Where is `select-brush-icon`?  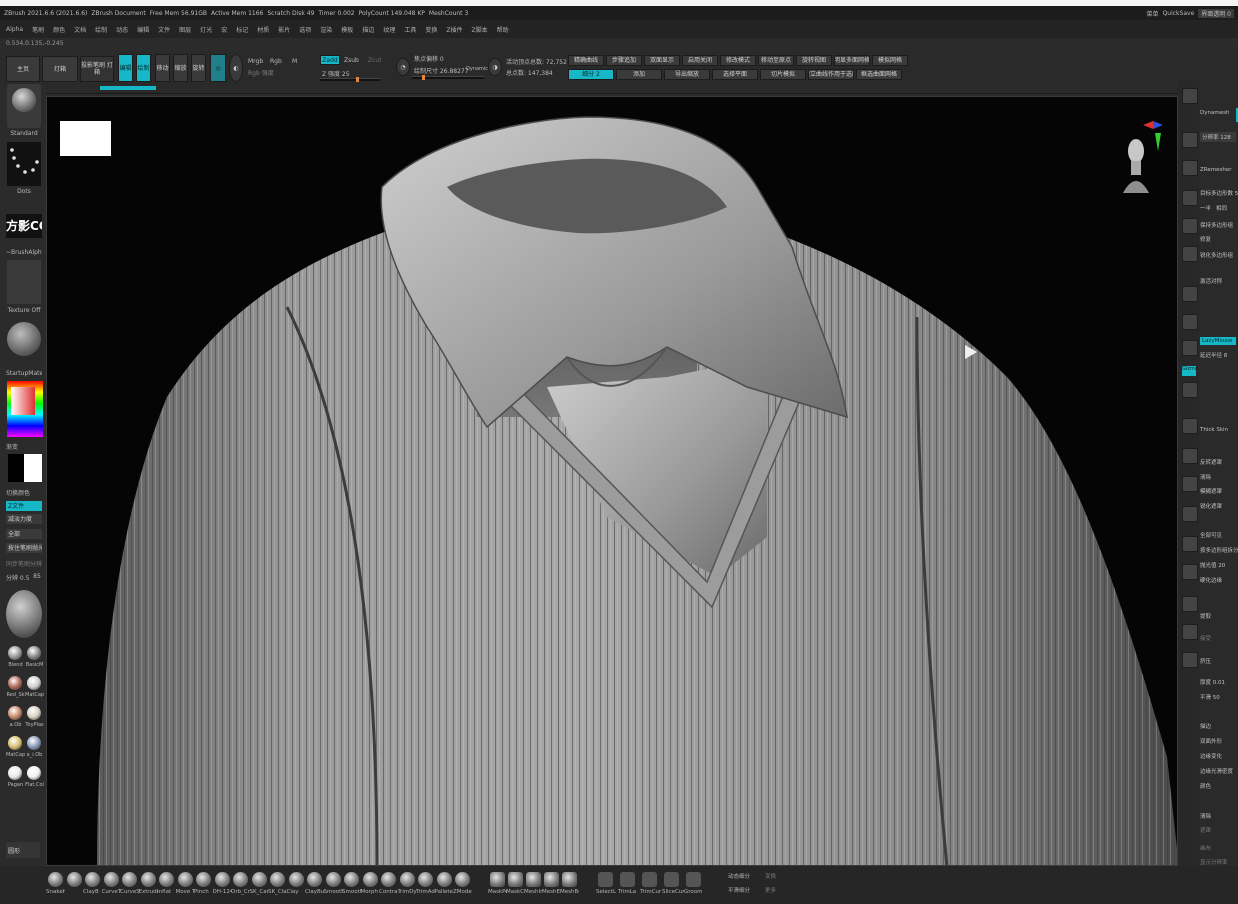 select-brush-icon is located at coordinates (693, 879).